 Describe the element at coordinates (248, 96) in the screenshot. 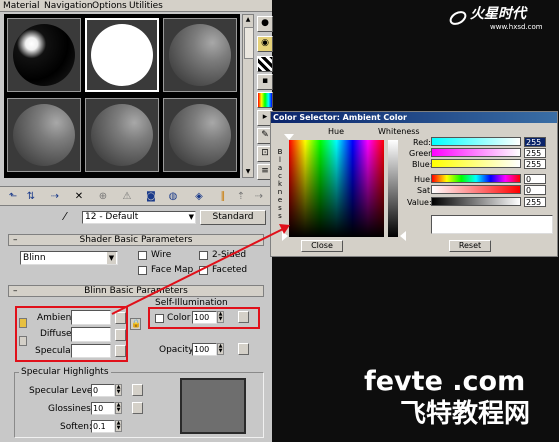

I see `slots-scrollbar: ▲ ▼` at that location.